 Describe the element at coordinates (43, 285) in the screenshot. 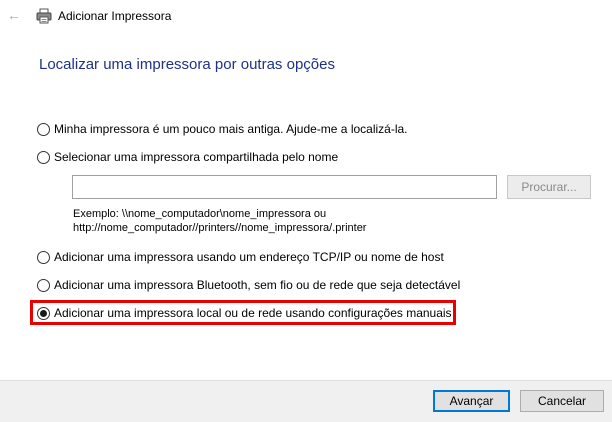

I see `option-bluetooth-wireless-radio` at that location.